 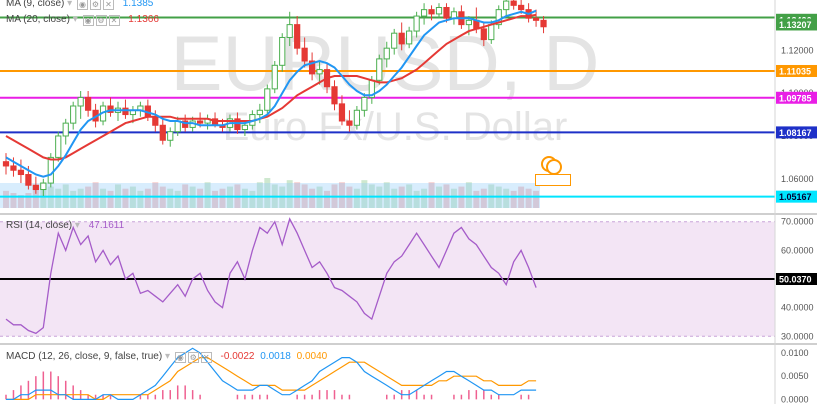 I want to click on rsi-legend: RSI (14, close) ▾ 47.1611, so click(x=65, y=225).